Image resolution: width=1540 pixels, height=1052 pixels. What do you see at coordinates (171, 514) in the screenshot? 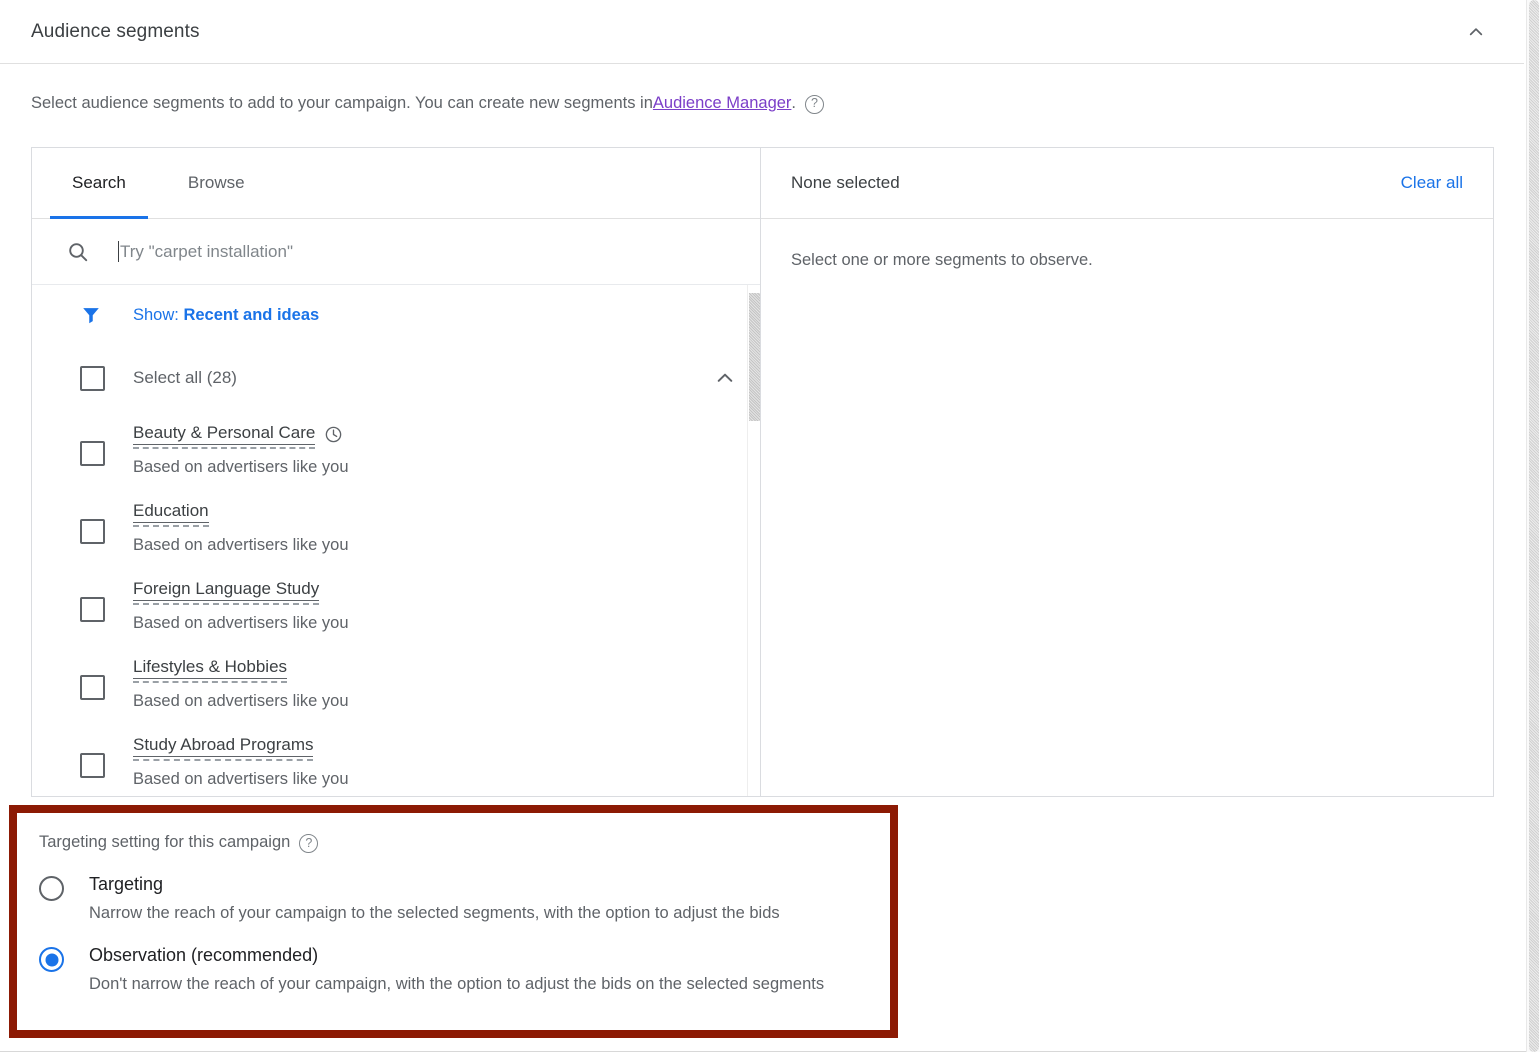
I see `segment-name: Education` at bounding box center [171, 514].